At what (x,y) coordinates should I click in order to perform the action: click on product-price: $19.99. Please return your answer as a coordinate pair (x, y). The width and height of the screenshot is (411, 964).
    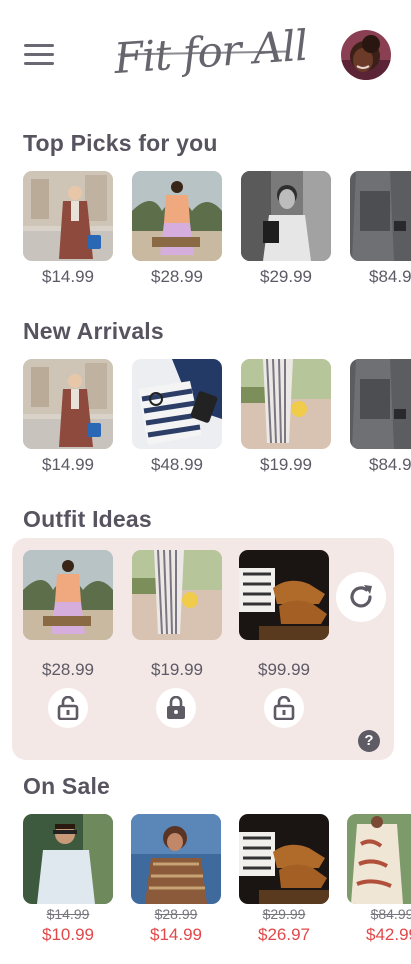
    Looking at the image, I should click on (286, 464).